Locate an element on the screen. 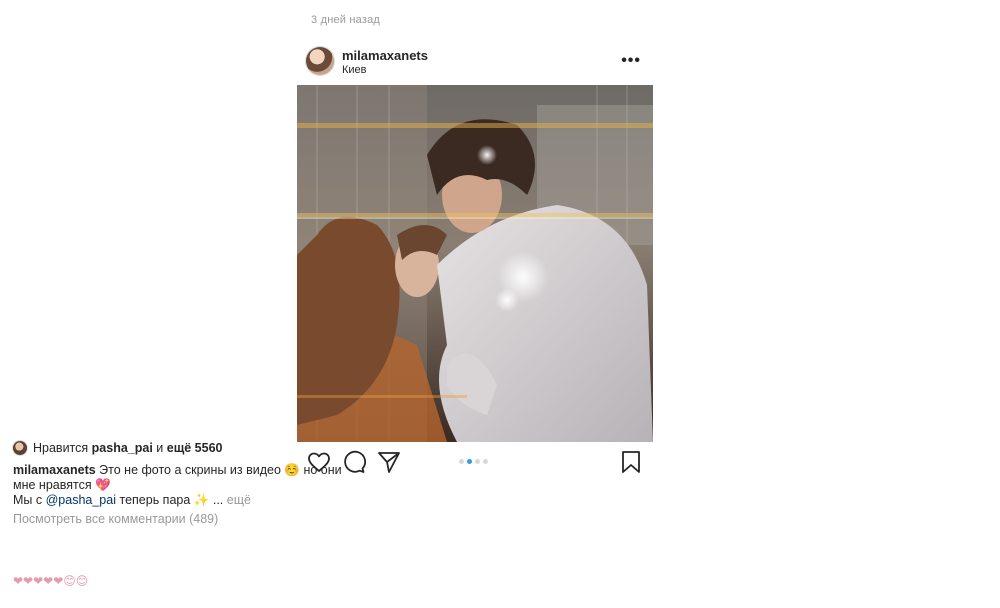  more-options-icon: ••• is located at coordinates (631, 61).